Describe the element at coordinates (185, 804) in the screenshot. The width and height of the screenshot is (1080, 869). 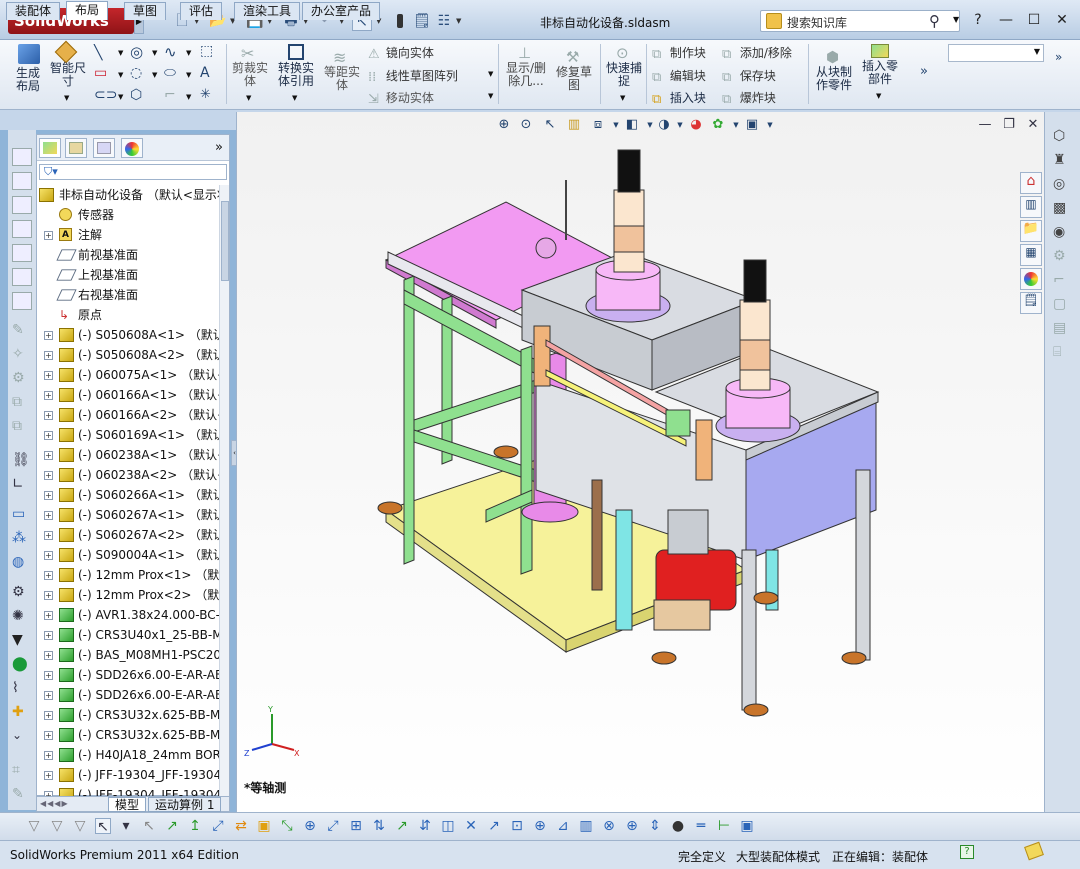
I see `tab-motion-study: 运动算例 1` at that location.